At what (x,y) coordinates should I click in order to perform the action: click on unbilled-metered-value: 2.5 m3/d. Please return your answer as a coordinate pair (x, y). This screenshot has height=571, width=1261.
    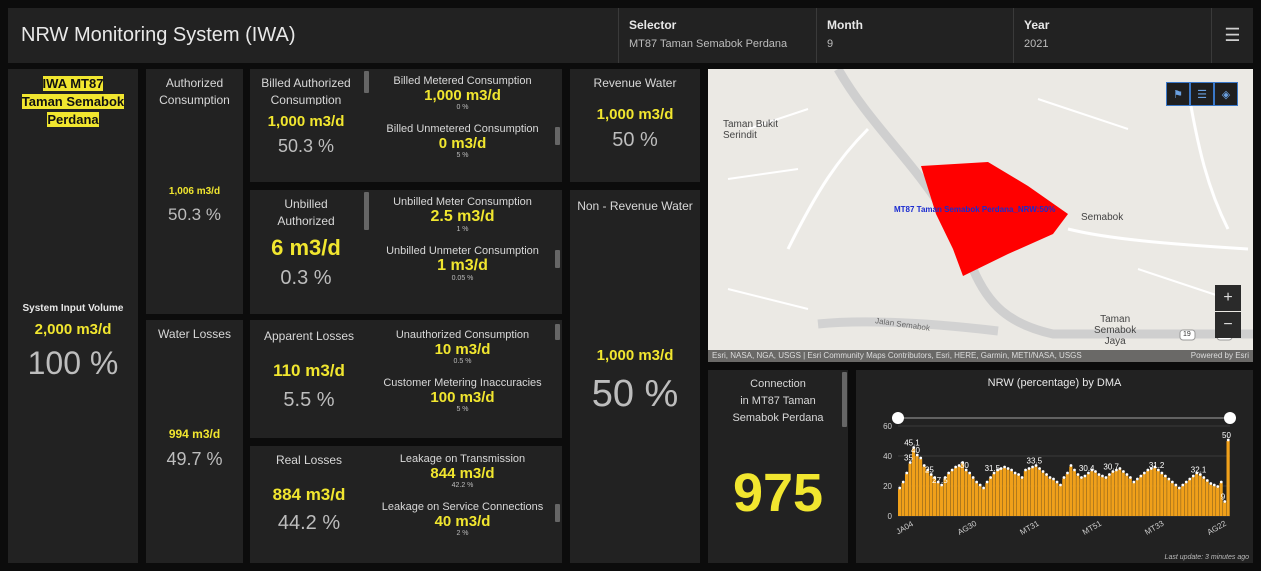
    Looking at the image, I should click on (462, 216).